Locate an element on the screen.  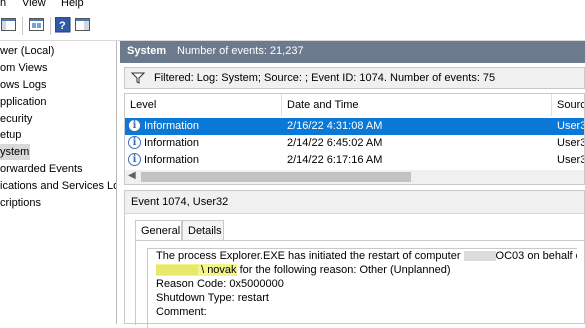
tab-details: Details is located at coordinates (203, 230).